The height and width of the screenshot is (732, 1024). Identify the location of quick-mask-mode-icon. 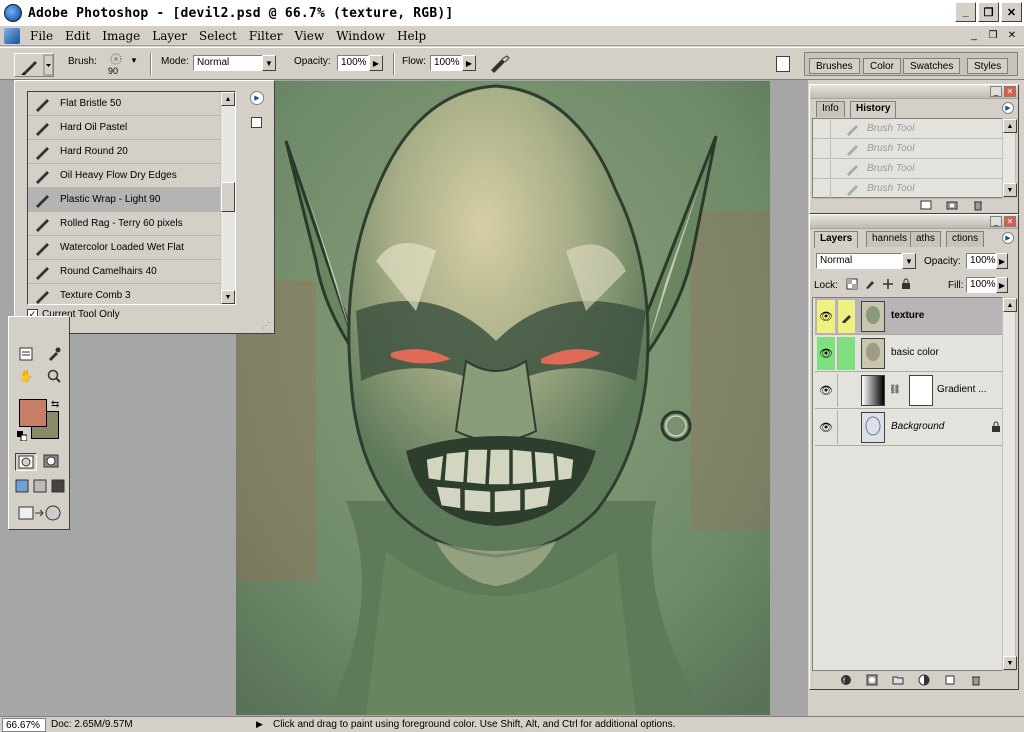
(52, 462).